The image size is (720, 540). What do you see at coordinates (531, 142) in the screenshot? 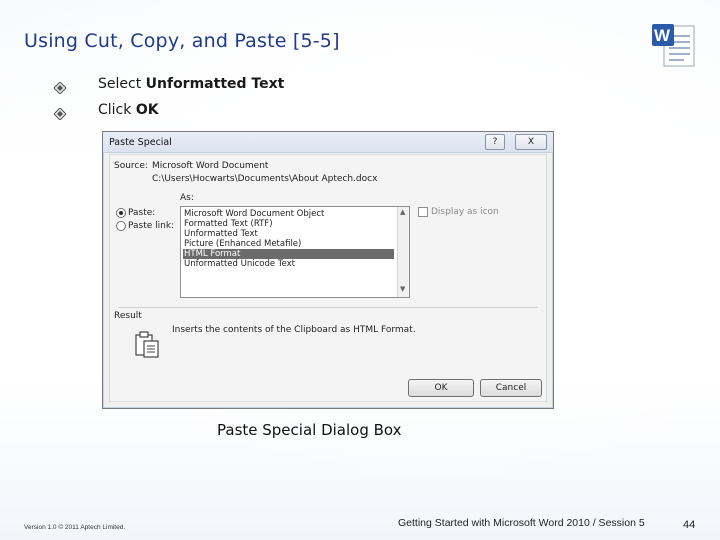
I see `close-button: X` at bounding box center [531, 142].